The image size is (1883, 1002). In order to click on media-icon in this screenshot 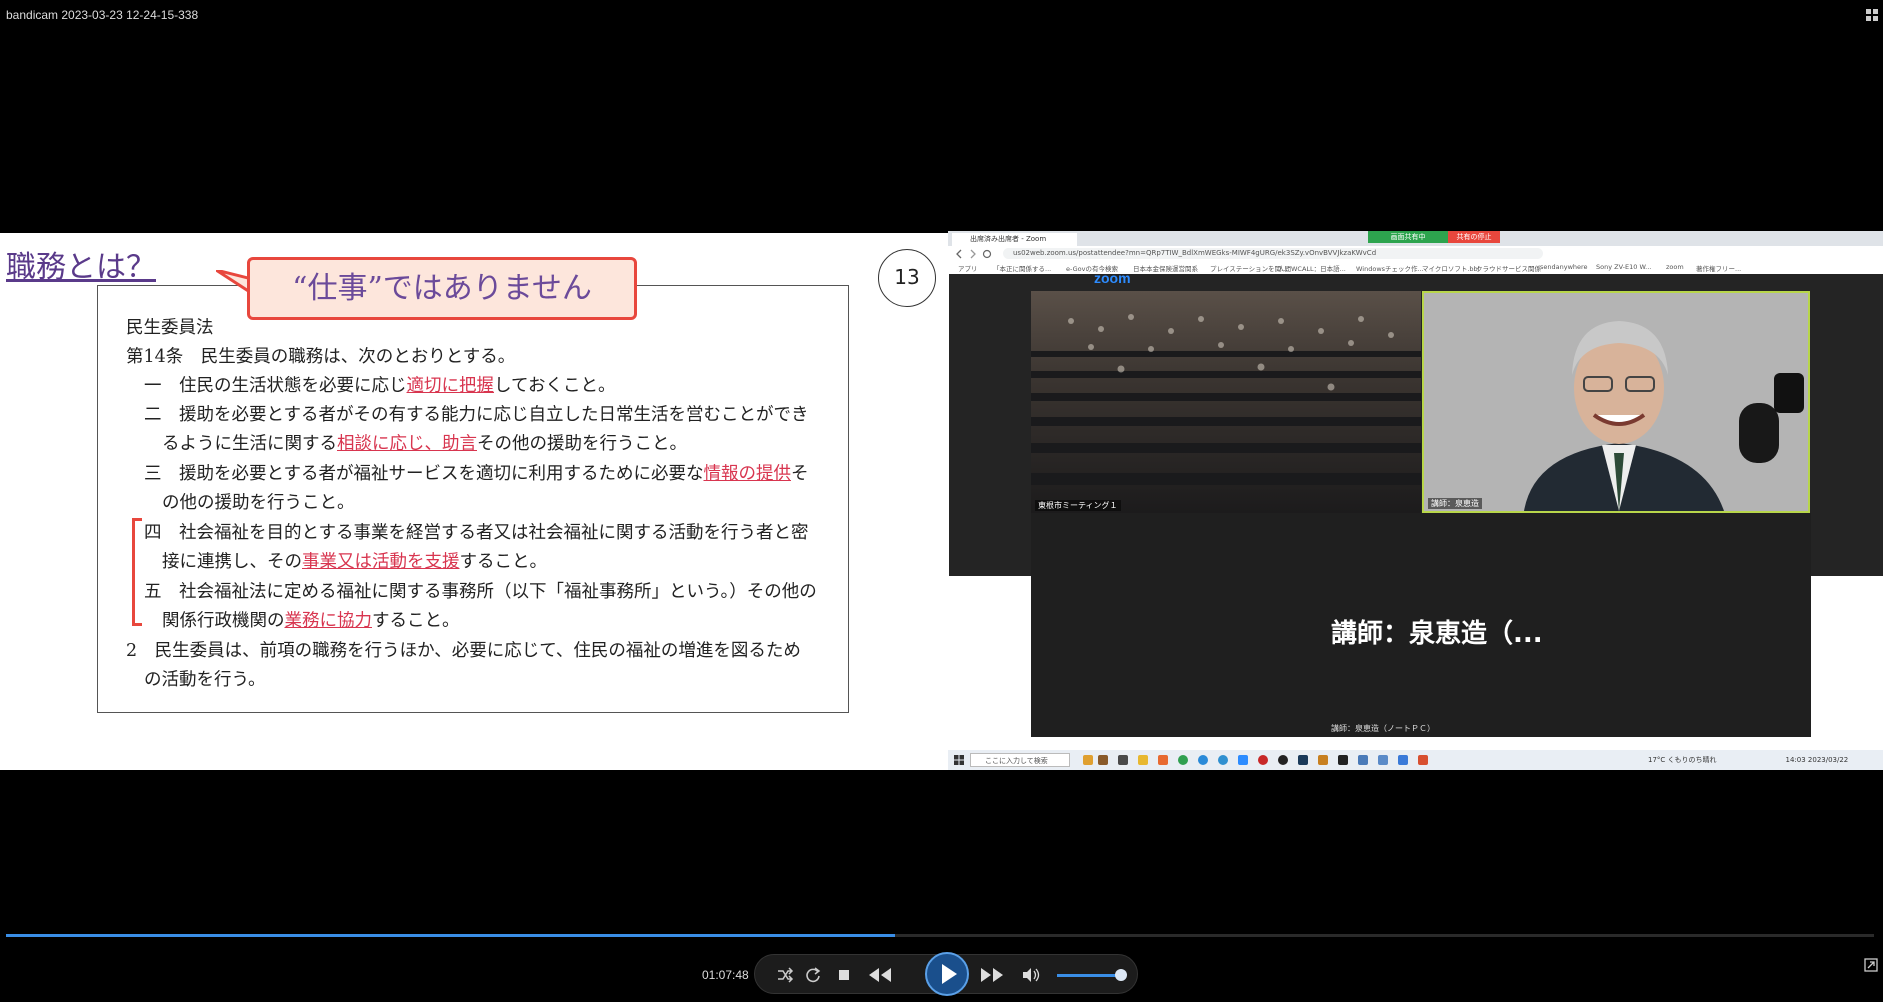, I will do `click(1283, 760)`.